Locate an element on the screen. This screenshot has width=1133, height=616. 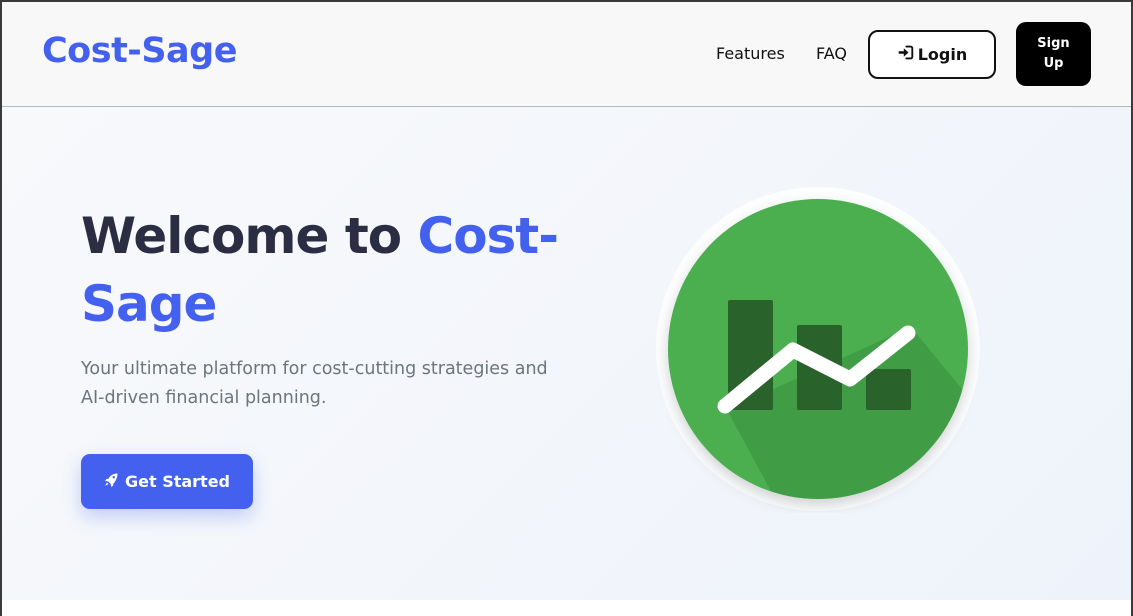
hero-title-prefix: Welcome to is located at coordinates (241, 236).